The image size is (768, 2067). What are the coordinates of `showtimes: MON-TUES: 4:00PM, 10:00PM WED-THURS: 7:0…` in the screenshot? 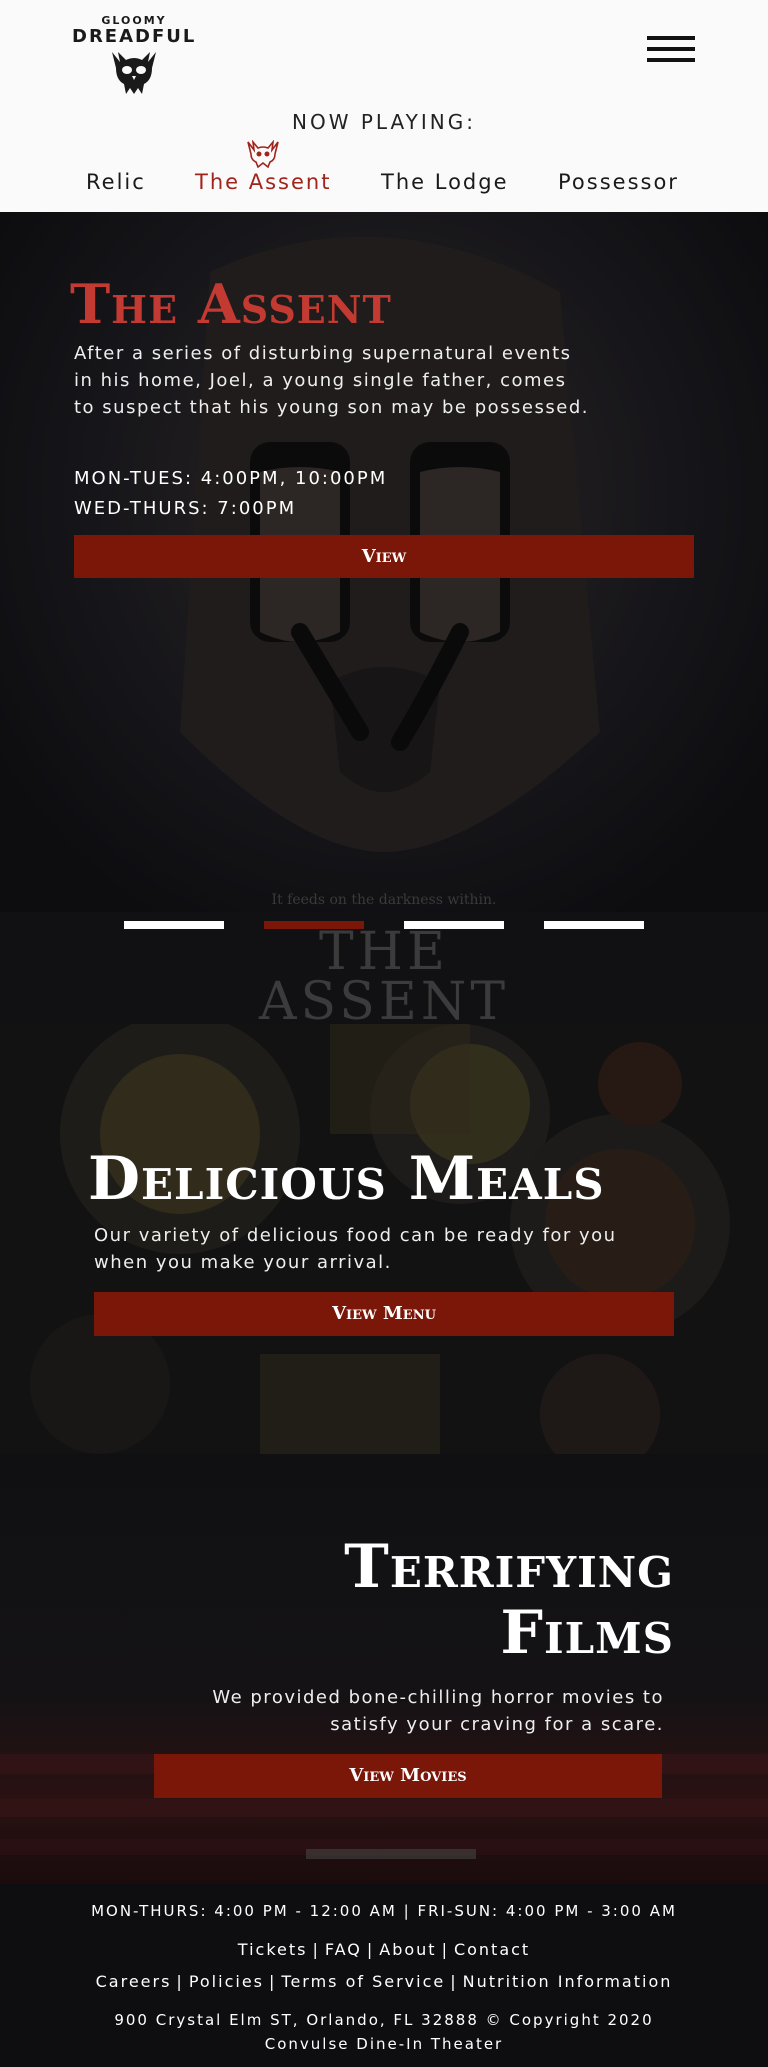 It's located at (230, 494).